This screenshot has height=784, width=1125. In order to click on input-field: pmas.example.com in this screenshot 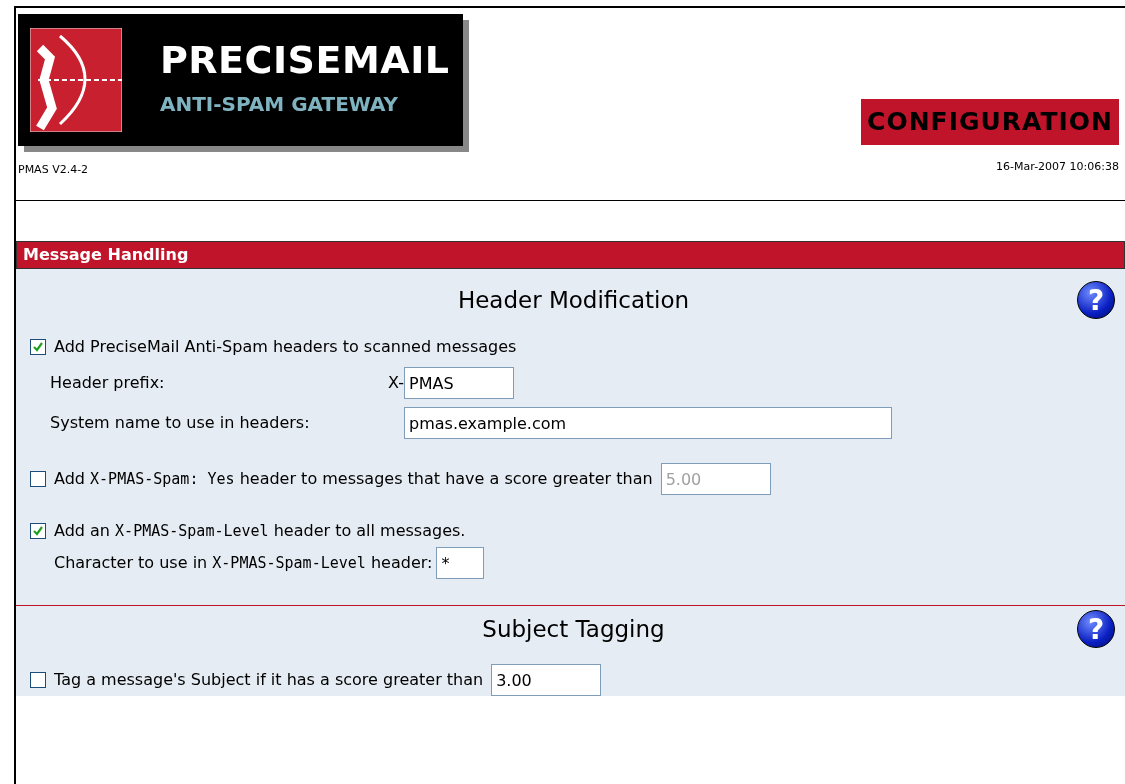, I will do `click(648, 423)`.